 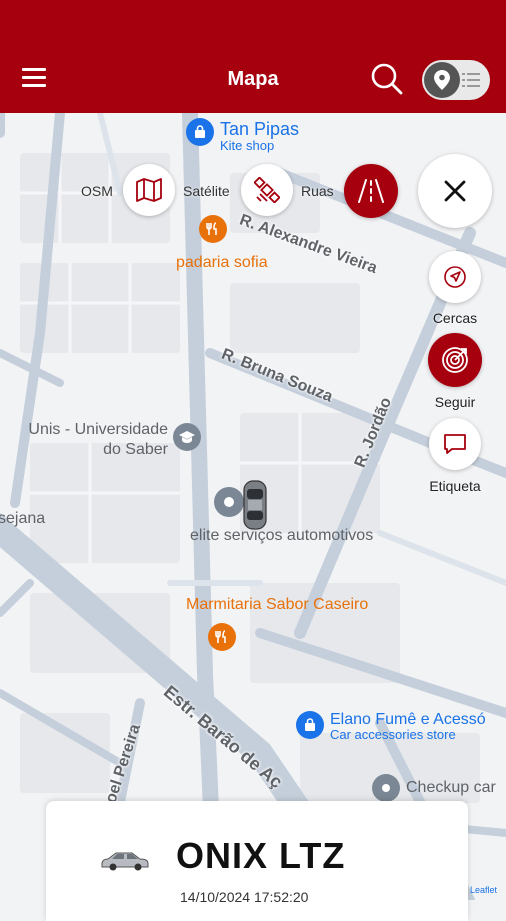 What do you see at coordinates (98, 429) in the screenshot?
I see `poi-name-line1: Unis - Universidade` at bounding box center [98, 429].